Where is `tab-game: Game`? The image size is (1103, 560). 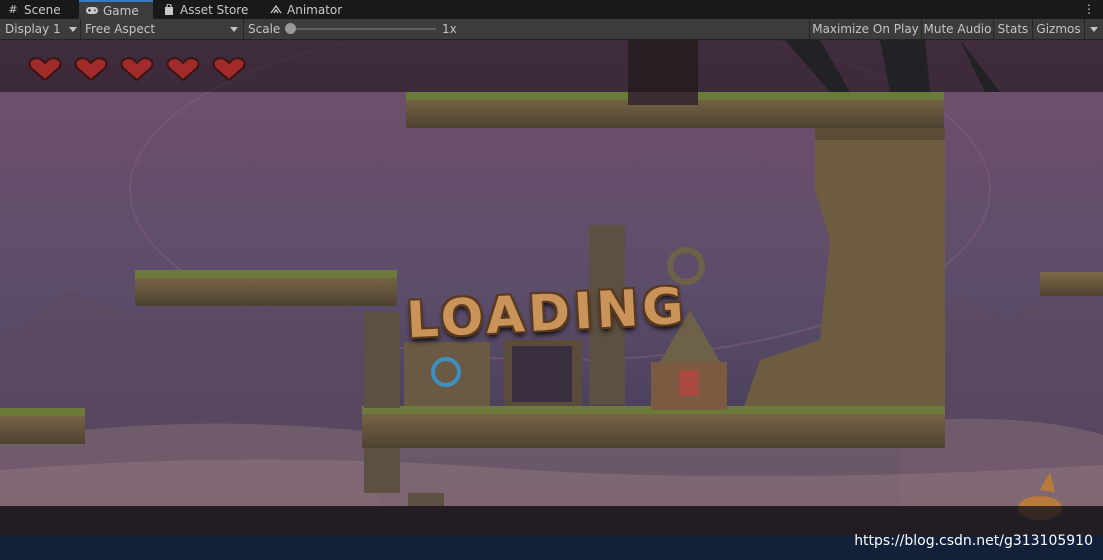 tab-game: Game is located at coordinates (116, 9).